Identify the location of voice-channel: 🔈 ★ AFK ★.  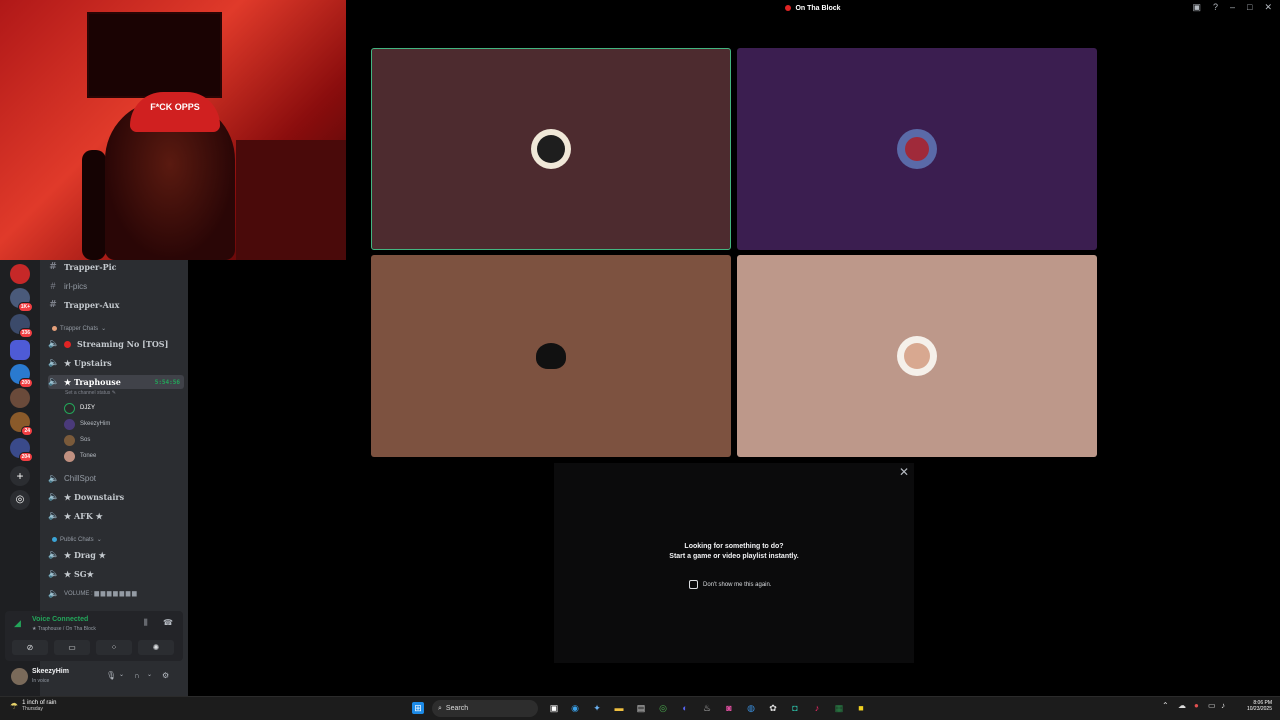
(116, 516).